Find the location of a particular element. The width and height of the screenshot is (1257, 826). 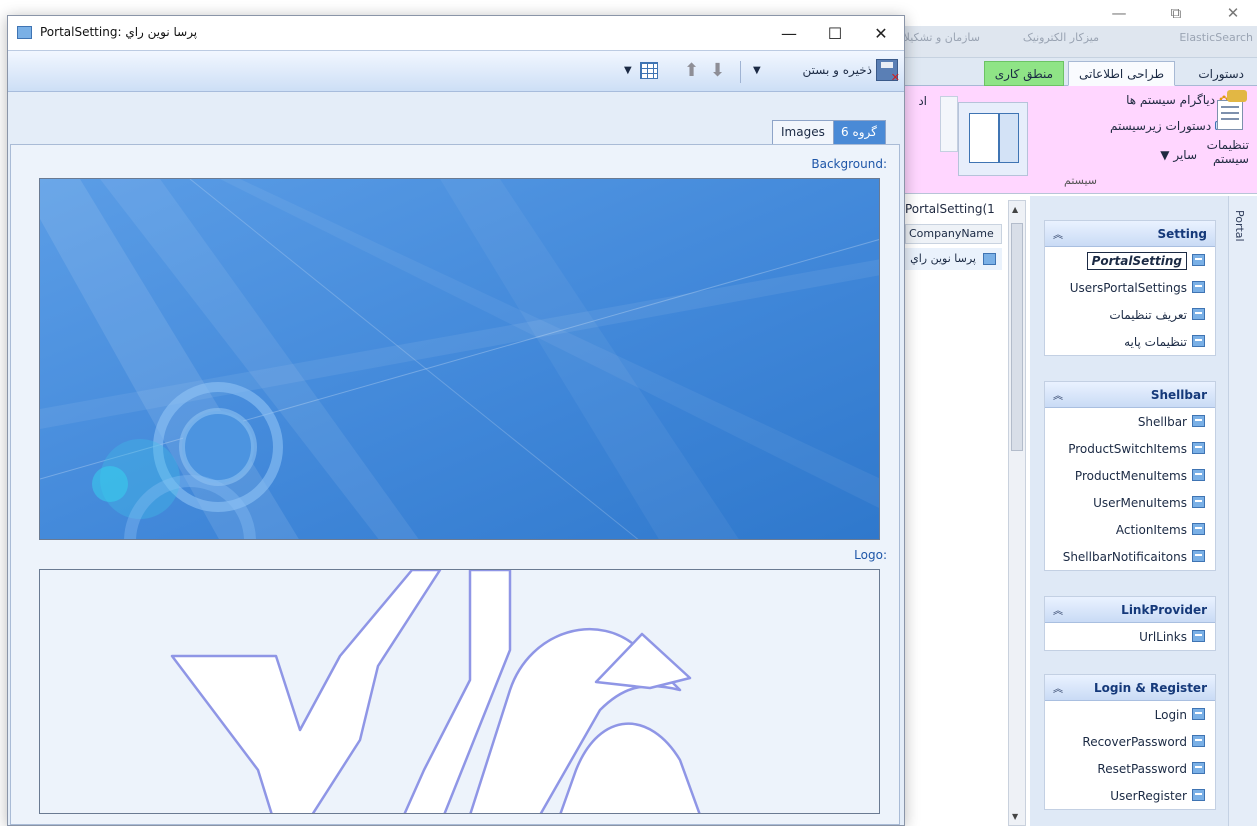

other-dropdown: سایر ▼ is located at coordinates (1178, 155).